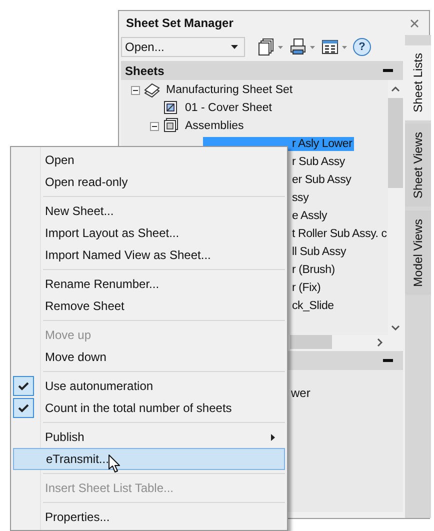 The width and height of the screenshot is (434, 531). Describe the element at coordinates (149, 306) in the screenshot. I see `menu-item: Remove Sheet` at that location.